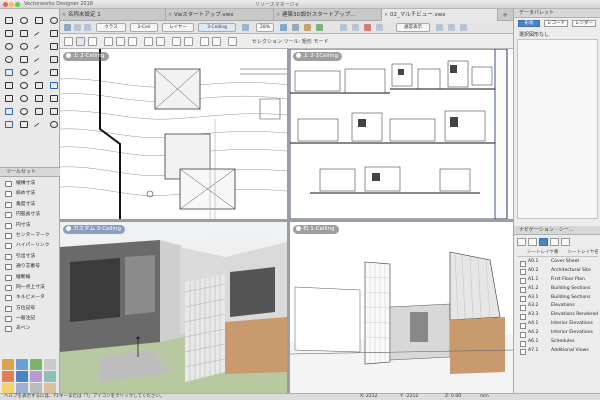 Image resolution: width=600 pixels, height=400 pixels. Describe the element at coordinates (53, 19) in the screenshot. I see `flyover-tool-icon` at that location.